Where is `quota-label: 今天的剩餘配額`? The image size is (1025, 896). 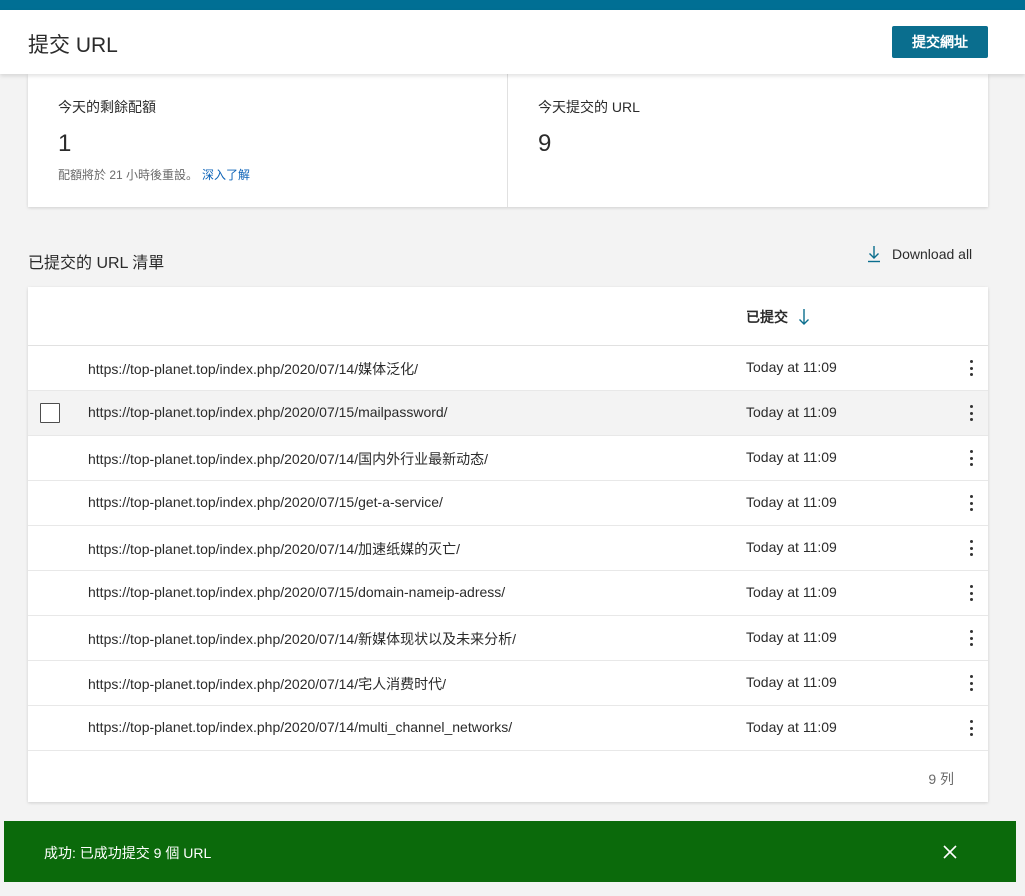
quota-label: 今天的剩餘配額 is located at coordinates (107, 107).